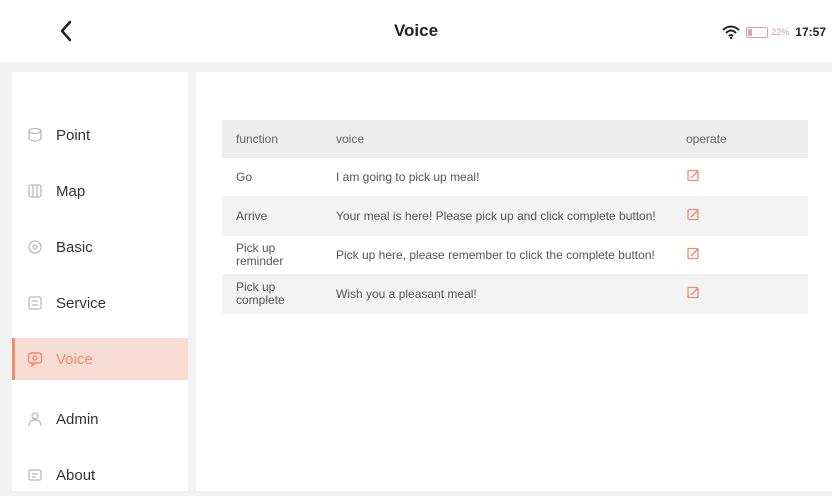 Image resolution: width=832 pixels, height=496 pixels. What do you see at coordinates (35, 303) in the screenshot?
I see `service-icon` at bounding box center [35, 303].